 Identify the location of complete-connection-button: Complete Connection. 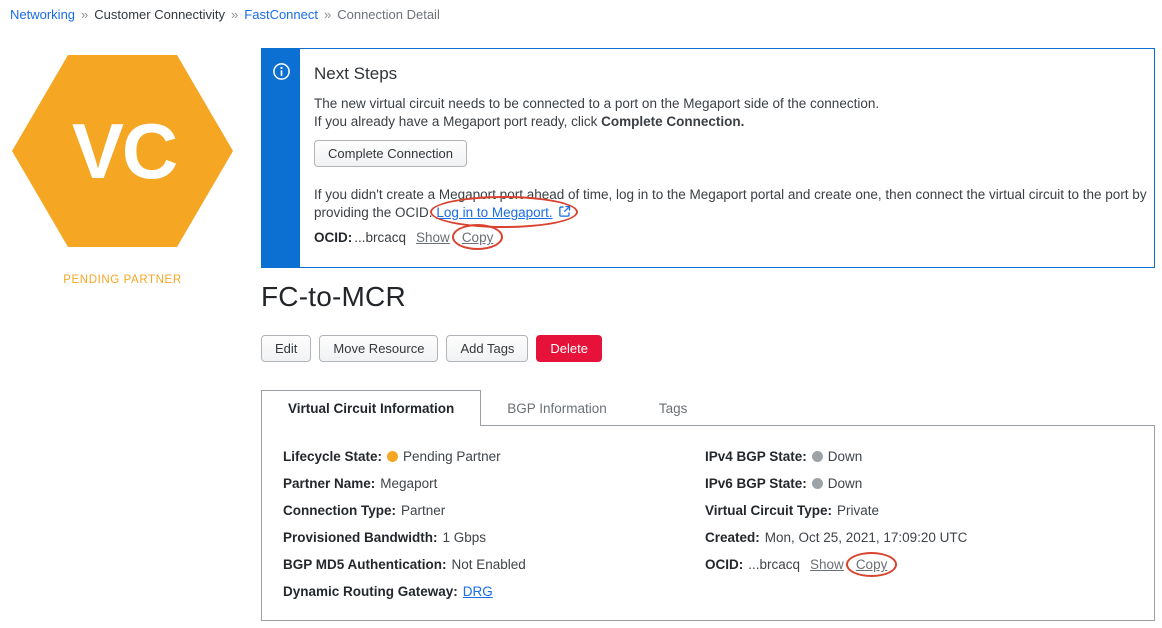
(391, 153).